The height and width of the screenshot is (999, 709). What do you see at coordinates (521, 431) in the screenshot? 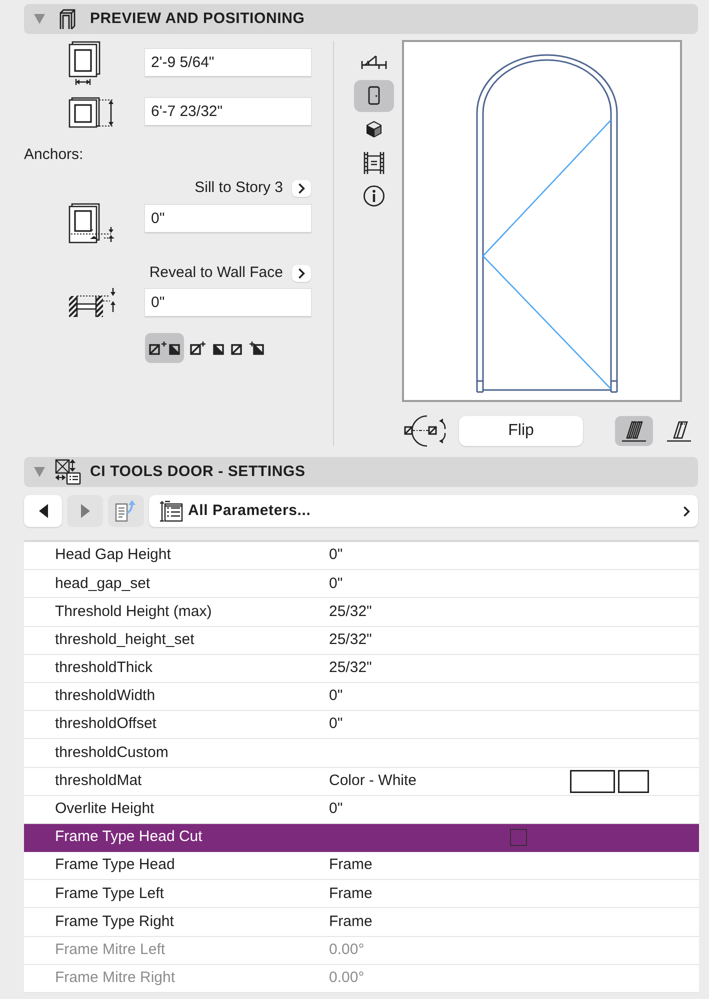
I see `flip-button: Flip` at bounding box center [521, 431].